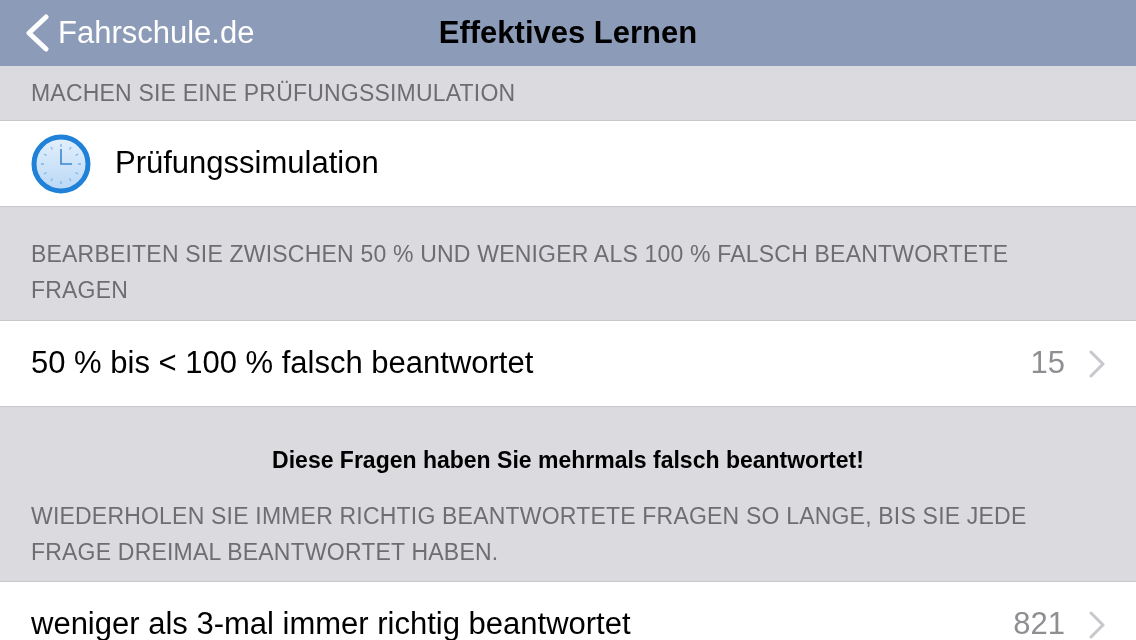  What do you see at coordinates (273, 93) in the screenshot?
I see `section-header: MACHEN SIE EINE PRÜFUNGSSIMULATION` at bounding box center [273, 93].